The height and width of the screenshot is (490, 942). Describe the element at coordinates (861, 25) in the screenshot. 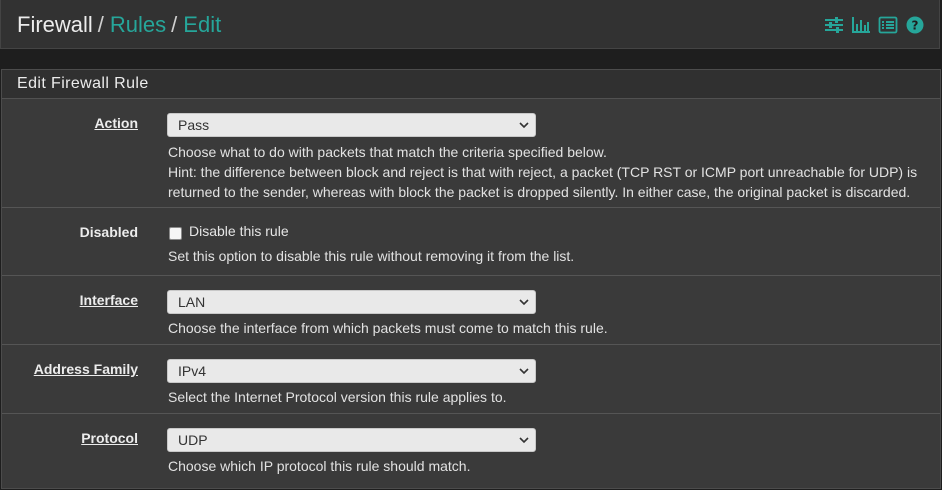

I see `bar-chart-icon` at that location.